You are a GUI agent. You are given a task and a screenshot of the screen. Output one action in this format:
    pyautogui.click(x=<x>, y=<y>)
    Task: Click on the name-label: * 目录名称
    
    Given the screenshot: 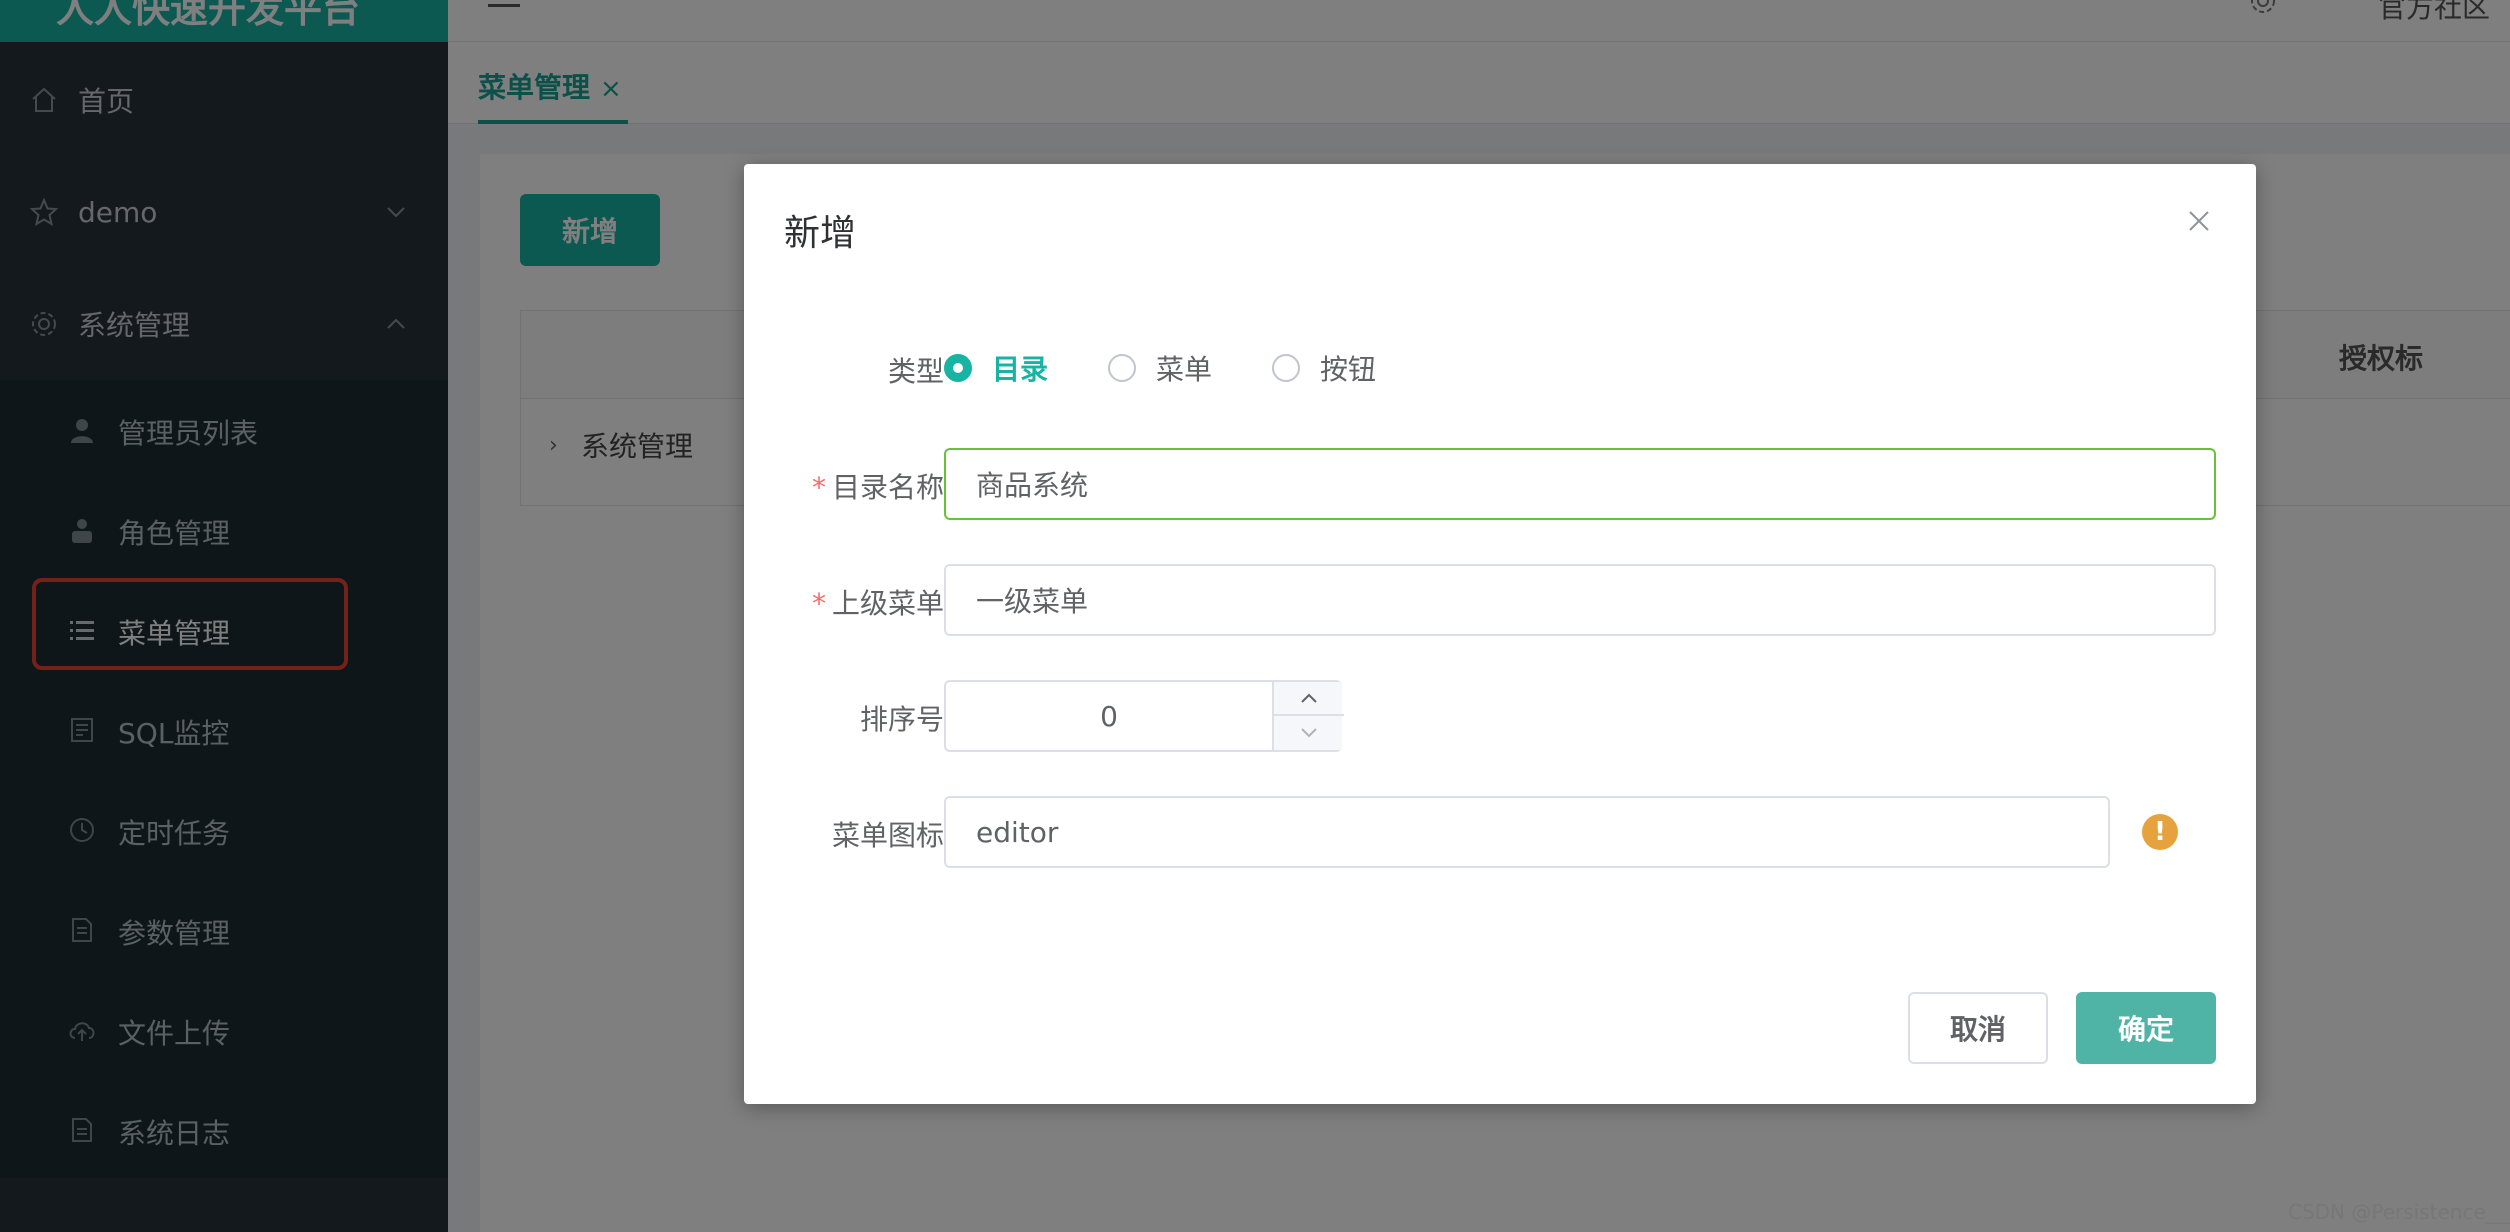 What is the action you would take?
    pyautogui.click(x=844, y=486)
    